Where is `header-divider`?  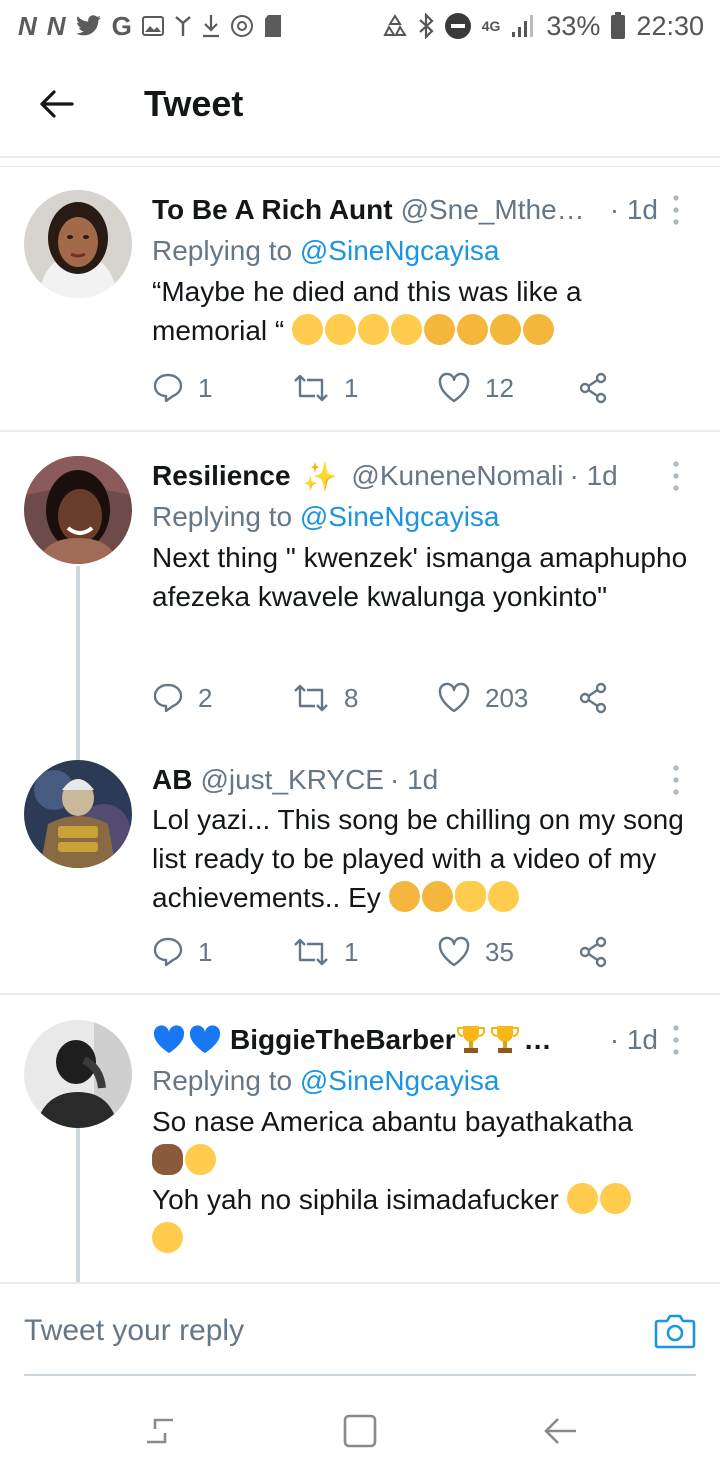
header-divider is located at coordinates (360, 166).